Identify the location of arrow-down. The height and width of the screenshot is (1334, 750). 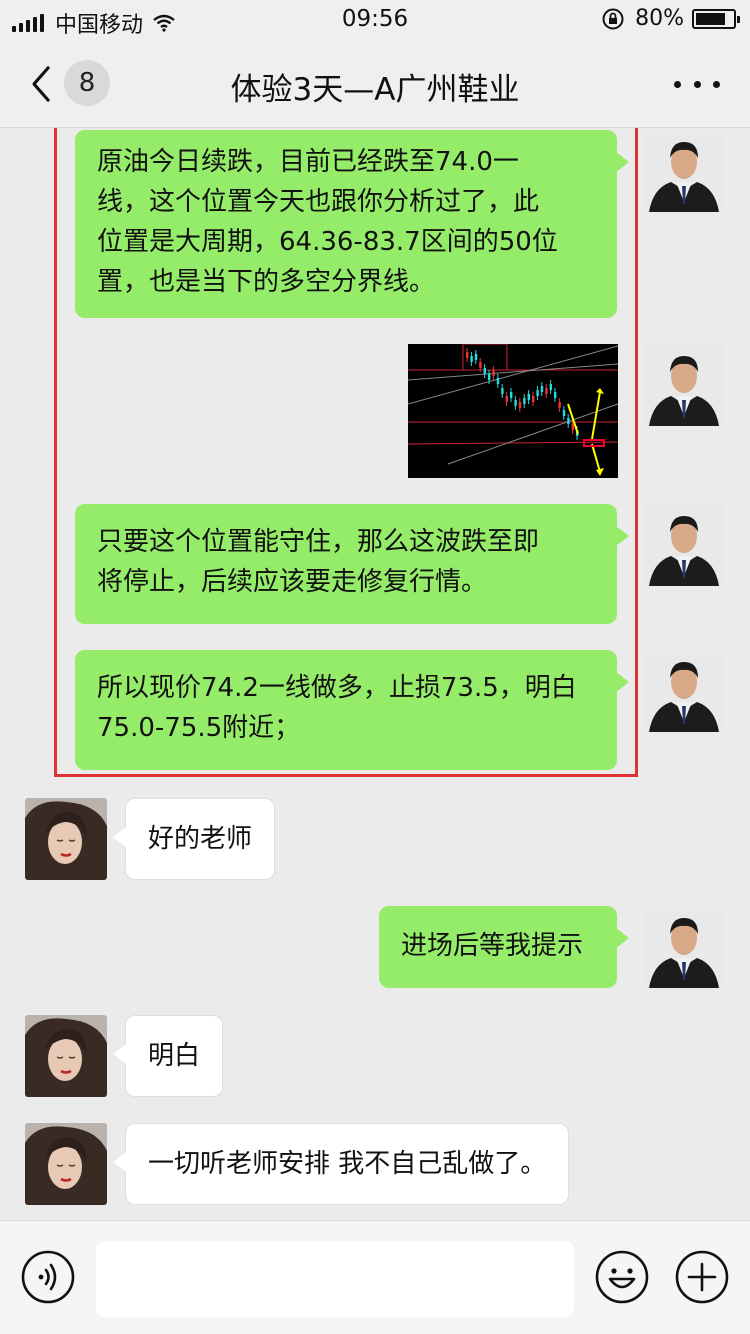
(596, 458).